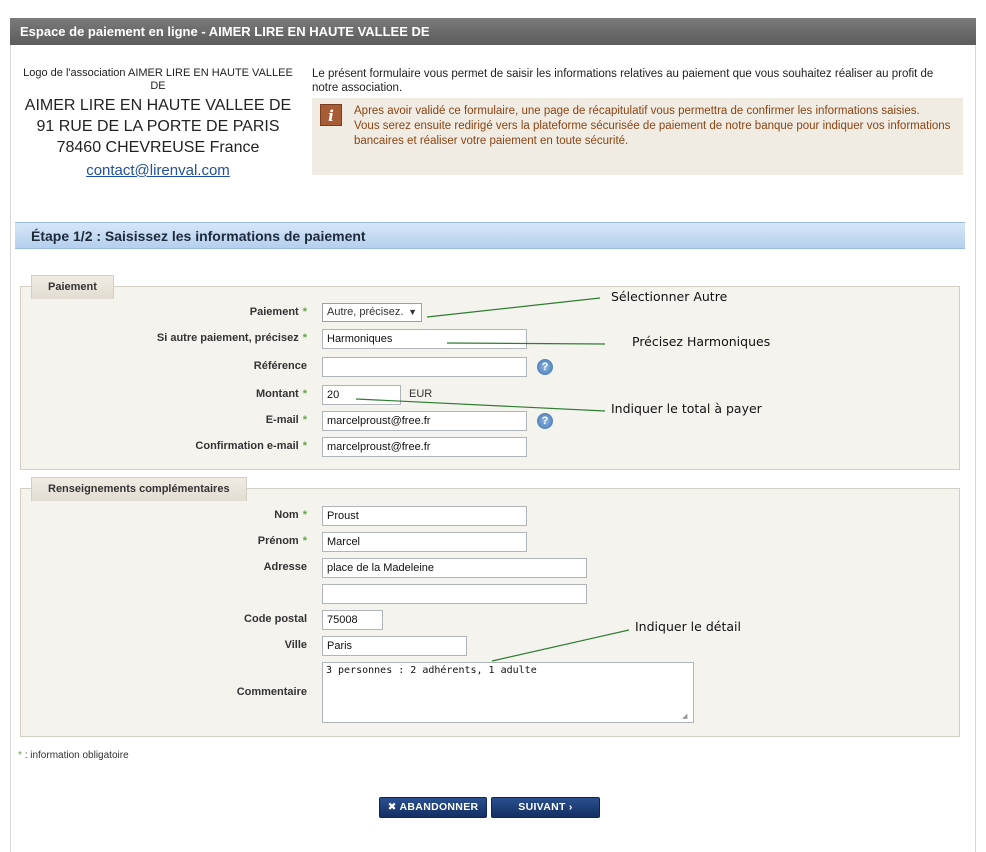 This screenshot has width=986, height=852. I want to click on cp-label: Code postal, so click(275, 619).